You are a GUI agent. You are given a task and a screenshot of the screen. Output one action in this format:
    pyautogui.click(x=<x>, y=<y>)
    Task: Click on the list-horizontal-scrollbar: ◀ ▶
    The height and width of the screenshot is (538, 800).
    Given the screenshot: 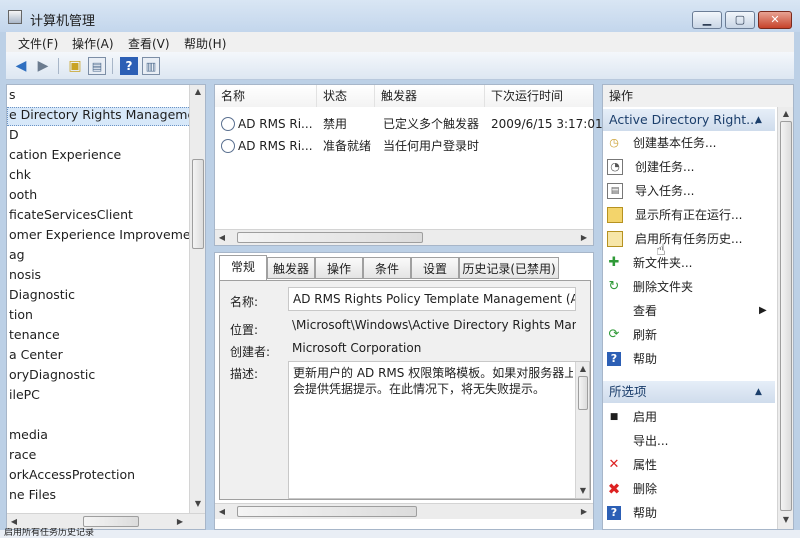 What is the action you would take?
    pyautogui.click(x=404, y=237)
    